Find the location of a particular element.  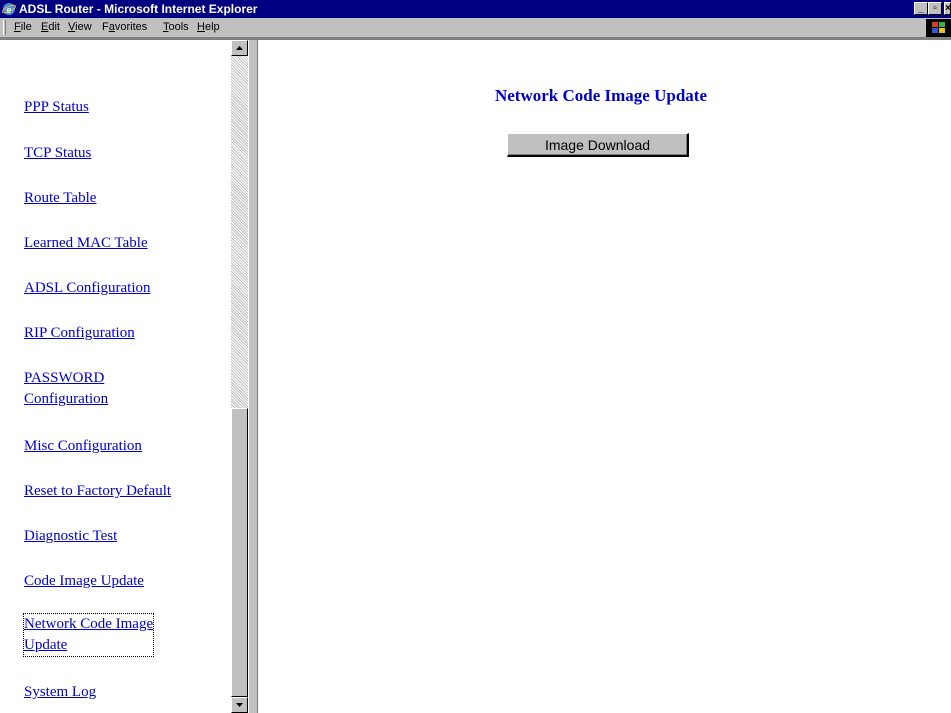

menu-edit-label: dit is located at coordinates (54, 27).